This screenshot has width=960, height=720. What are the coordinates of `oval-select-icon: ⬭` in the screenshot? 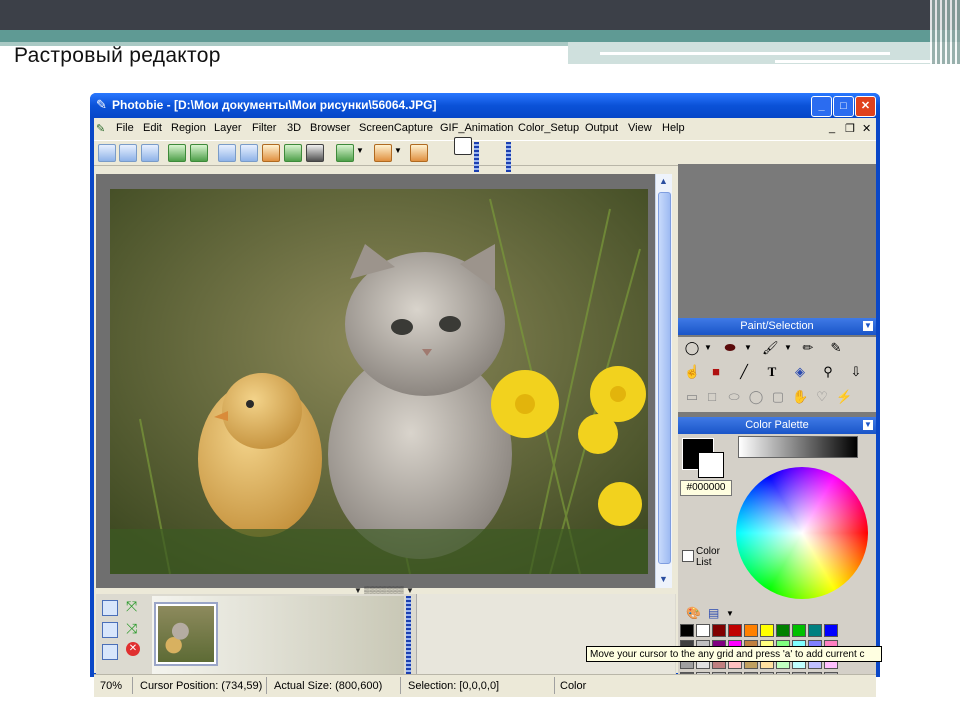 It's located at (734, 397).